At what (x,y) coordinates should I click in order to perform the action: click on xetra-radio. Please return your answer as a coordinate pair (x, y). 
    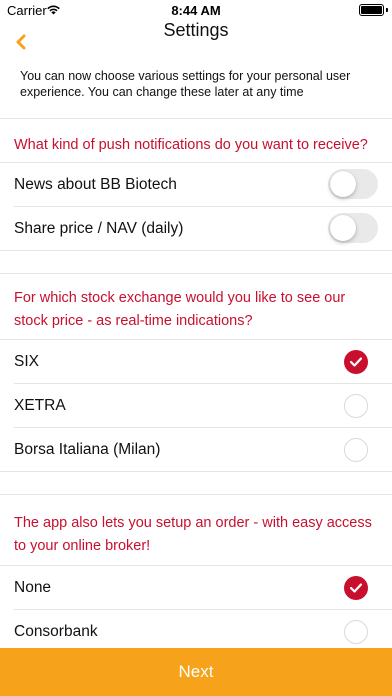
    Looking at the image, I should click on (356, 406).